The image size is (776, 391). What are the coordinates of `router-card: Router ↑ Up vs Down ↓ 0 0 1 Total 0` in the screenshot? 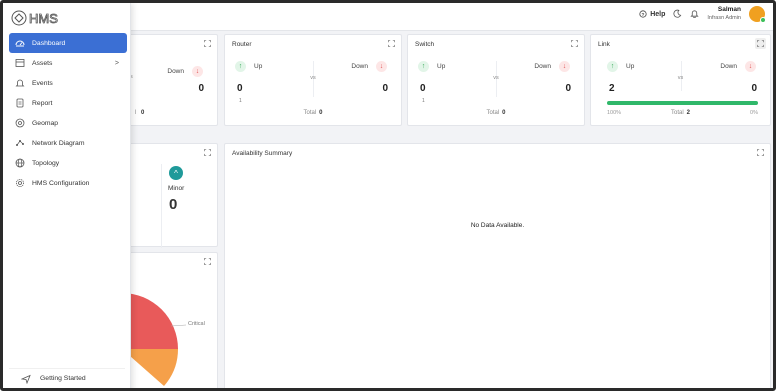 It's located at (313, 80).